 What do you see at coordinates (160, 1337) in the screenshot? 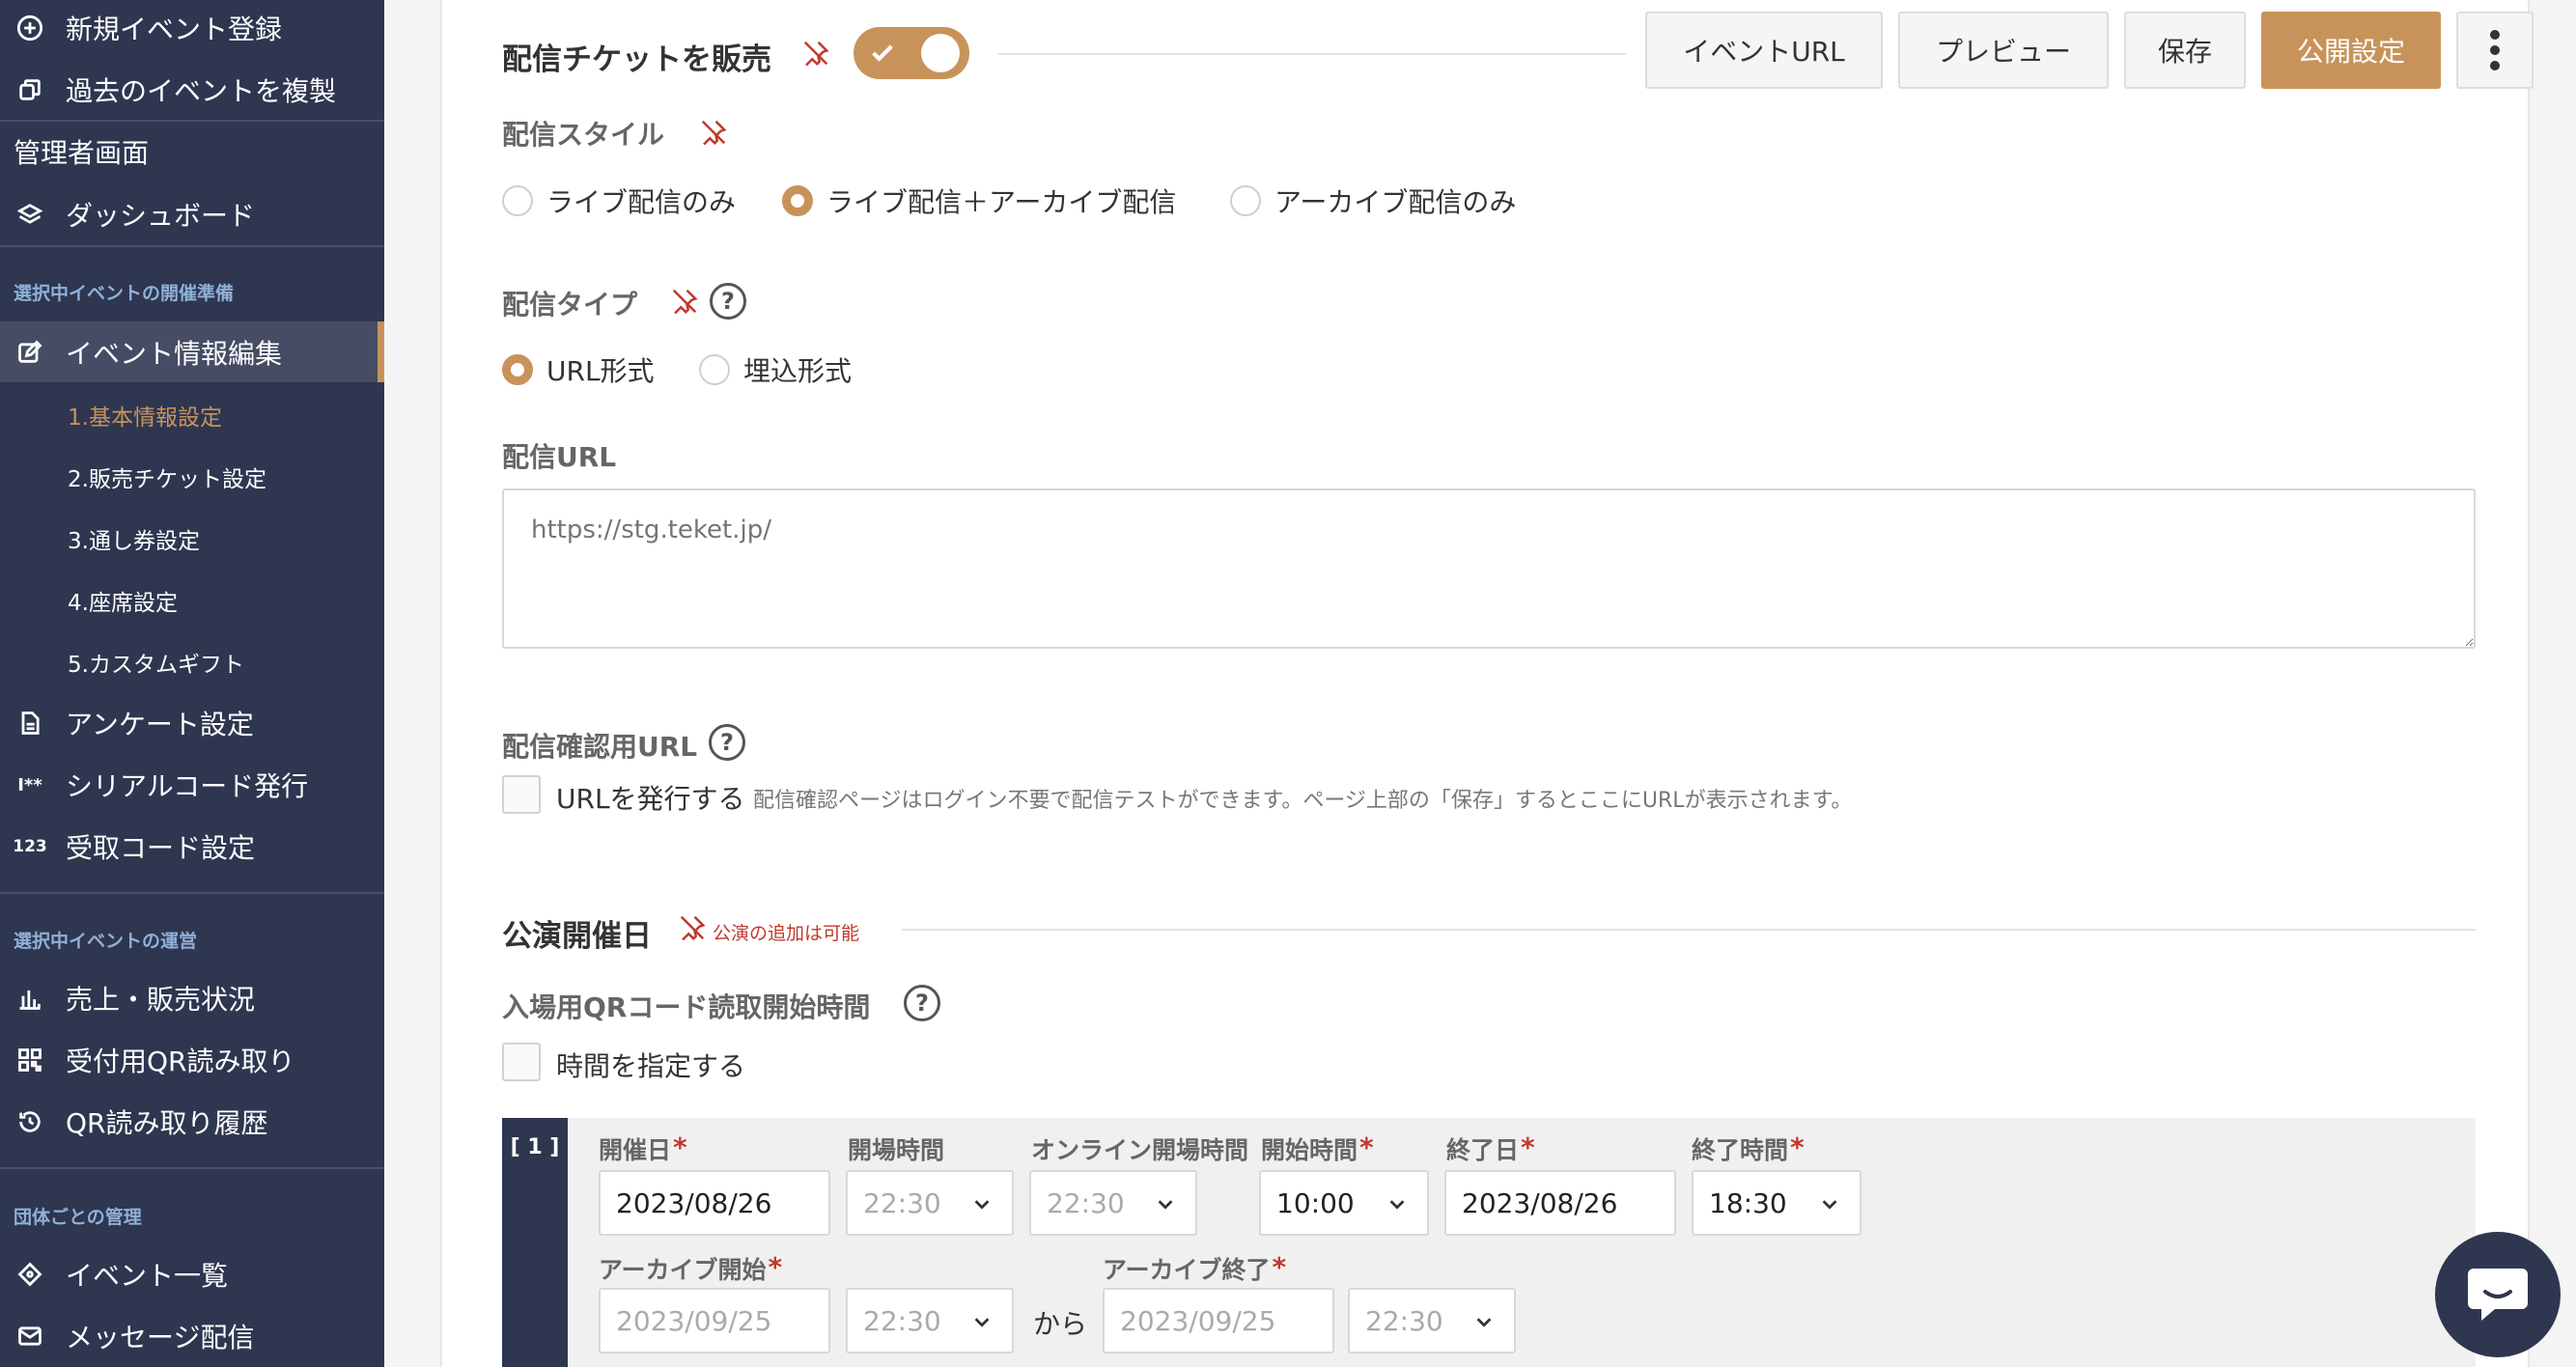
I see `sidebar-item-label: メッセージ配信` at bounding box center [160, 1337].